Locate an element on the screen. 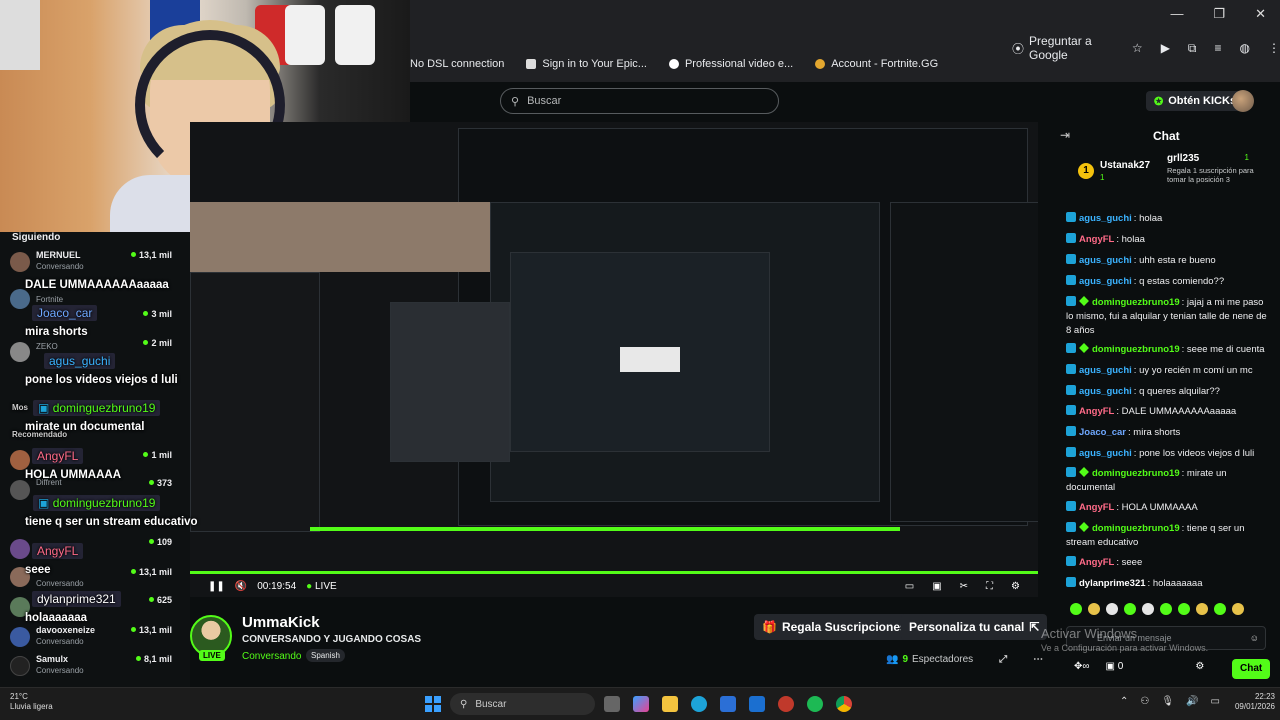 The height and width of the screenshot is (720, 1280). settings-icon: ⚙ is located at coordinates (1015, 586).